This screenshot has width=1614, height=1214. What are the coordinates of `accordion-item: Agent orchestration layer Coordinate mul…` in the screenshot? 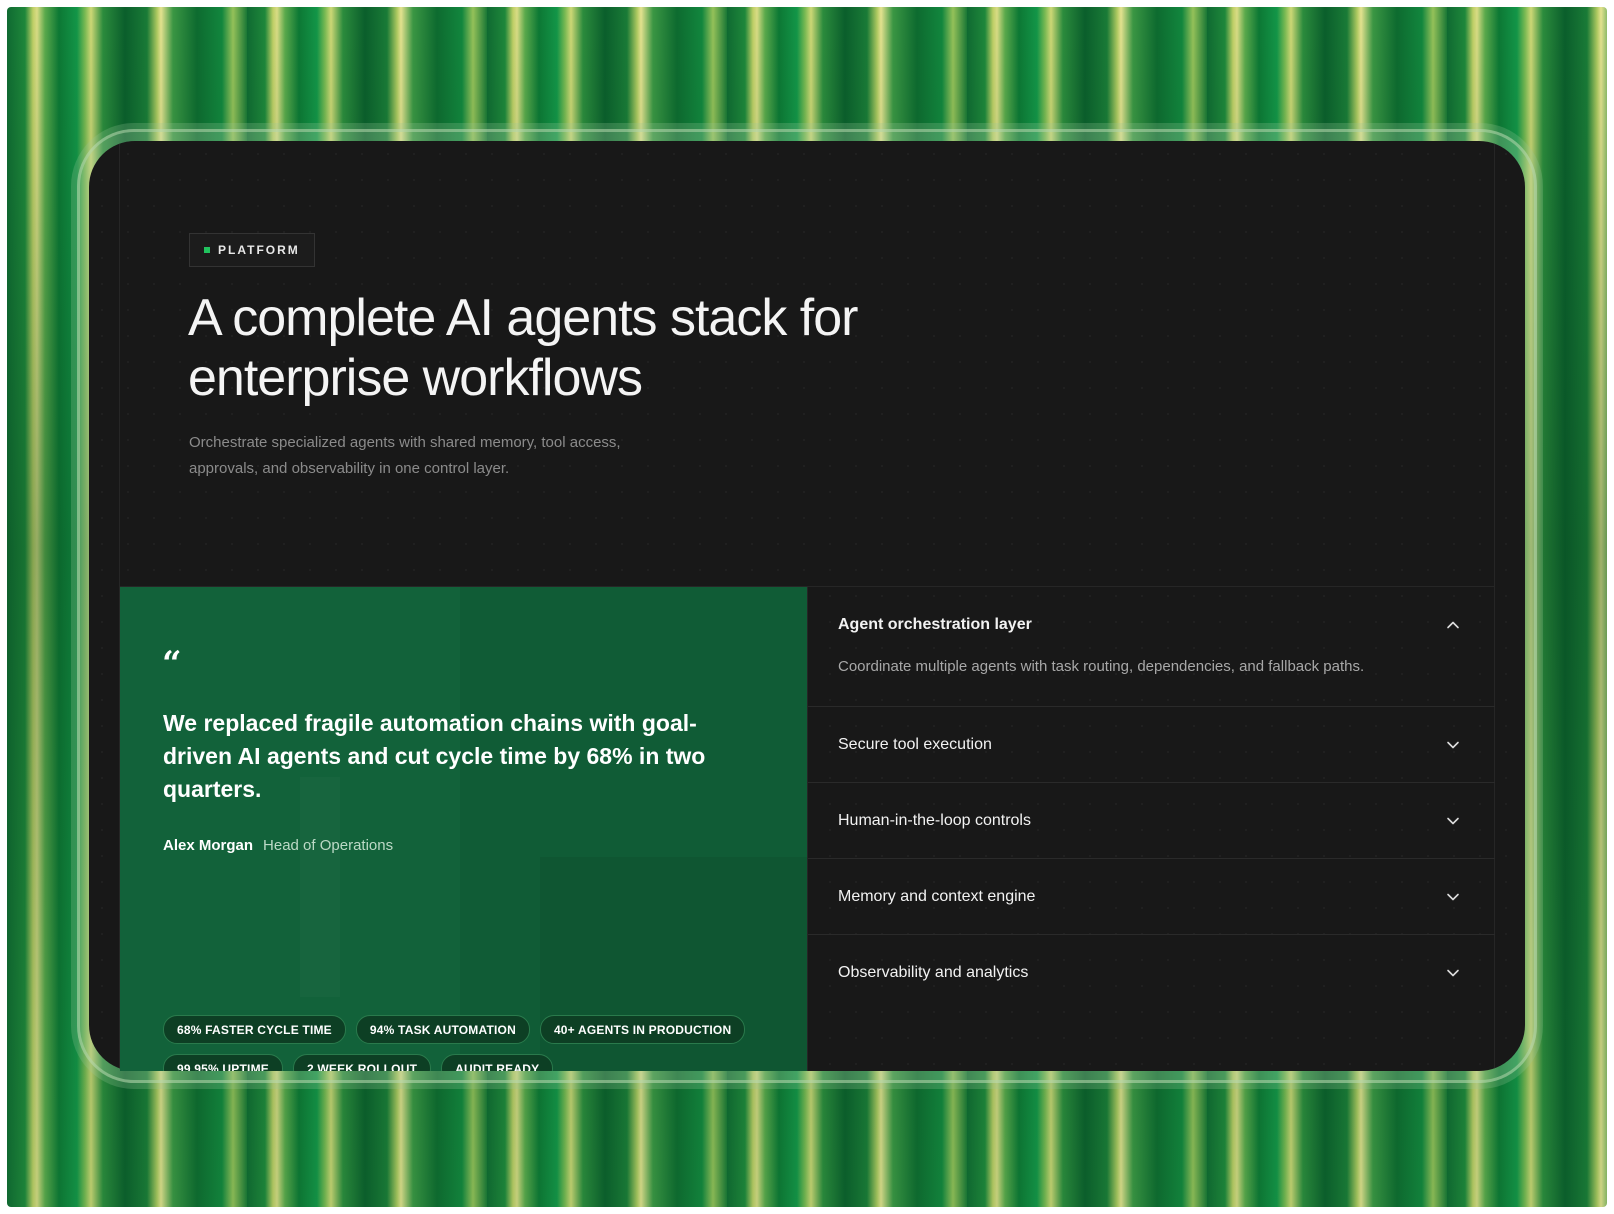 It's located at (1151, 647).